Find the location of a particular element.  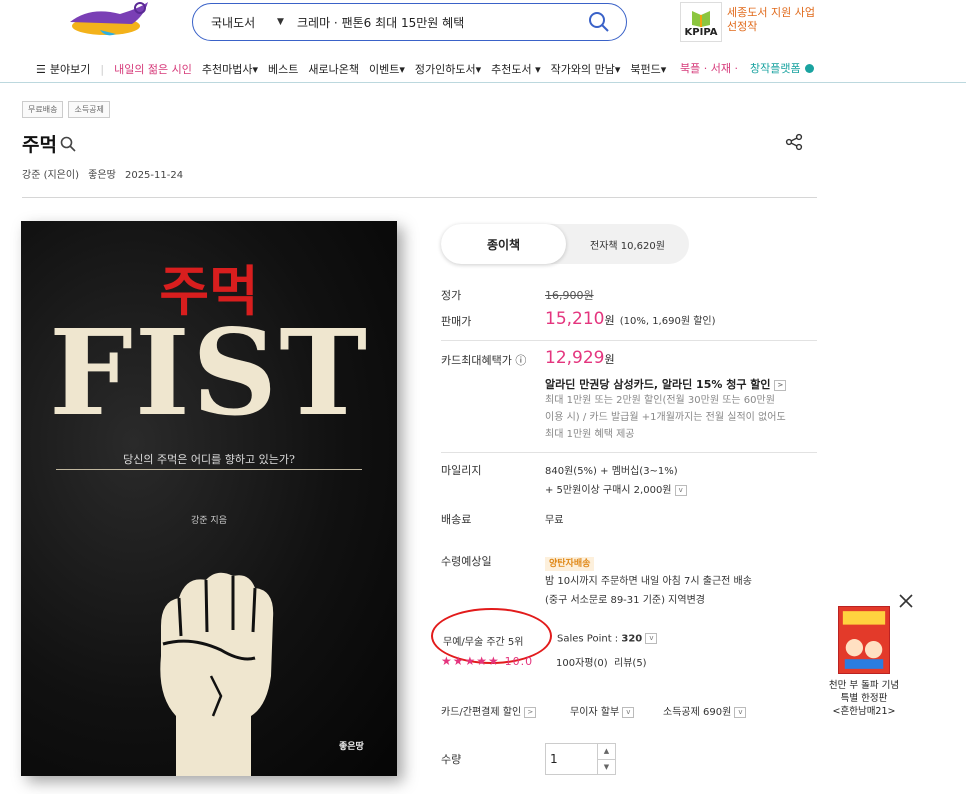

card-price-unit: 원 is located at coordinates (609, 359).